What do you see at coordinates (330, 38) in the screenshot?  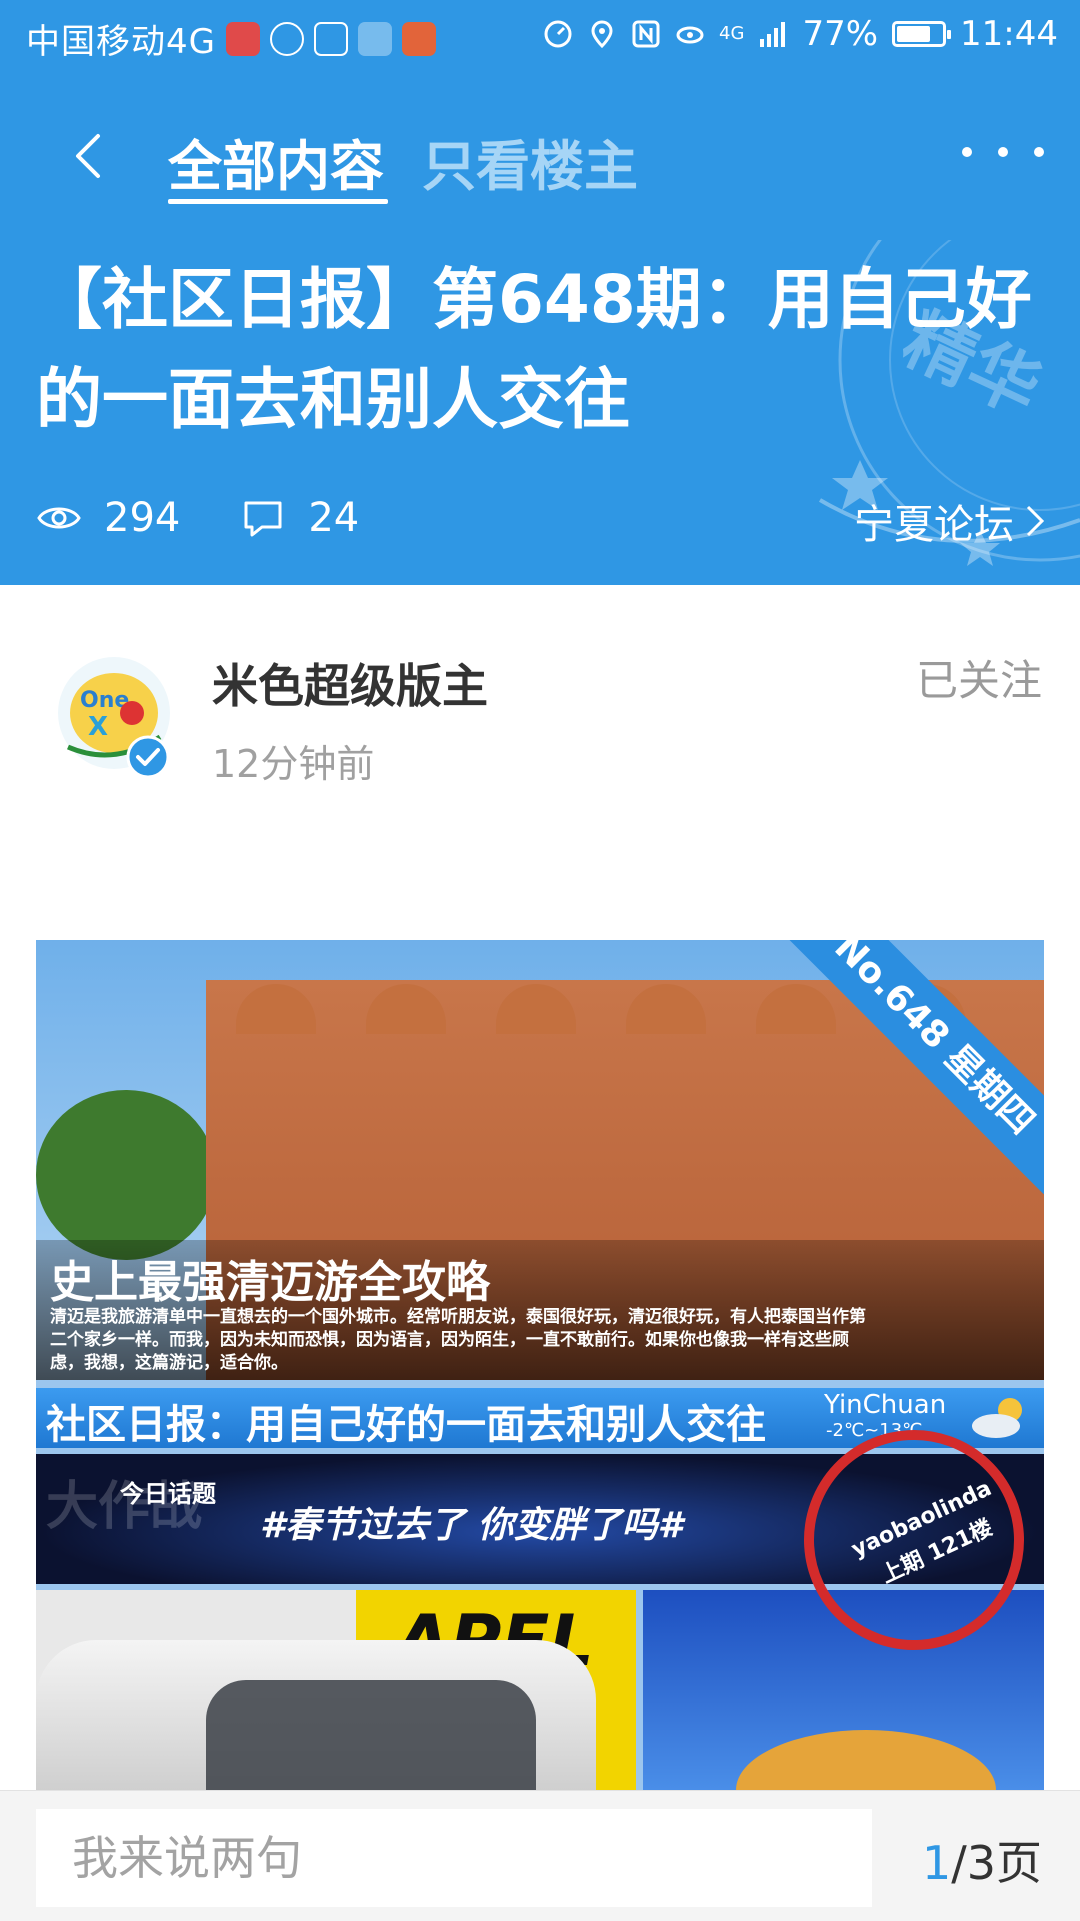 I see `mail-icon` at bounding box center [330, 38].